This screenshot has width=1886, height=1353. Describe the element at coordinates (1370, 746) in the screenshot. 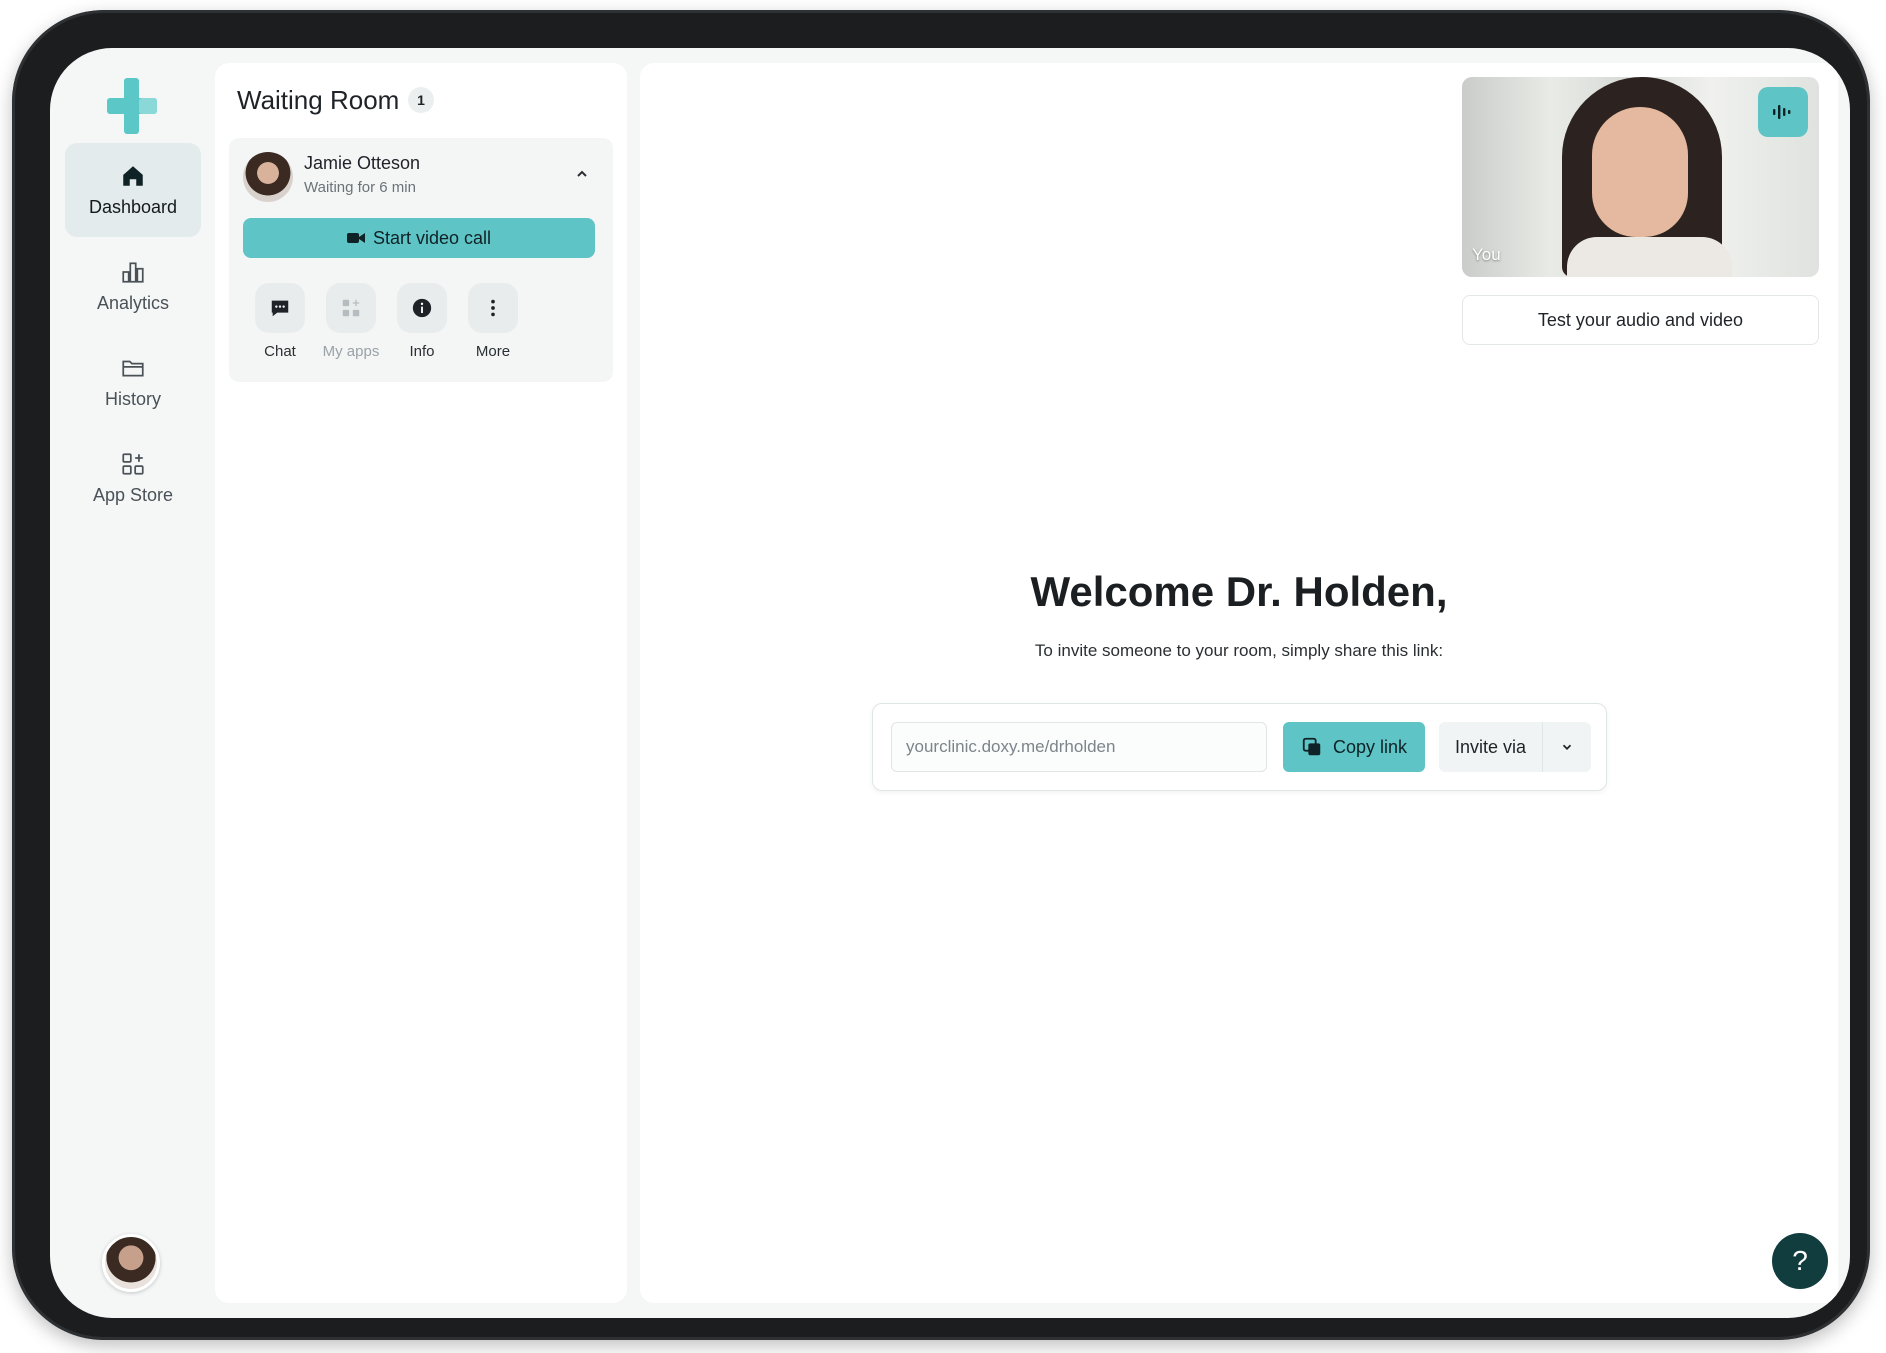

I see `copy-link-label: Copy link` at that location.